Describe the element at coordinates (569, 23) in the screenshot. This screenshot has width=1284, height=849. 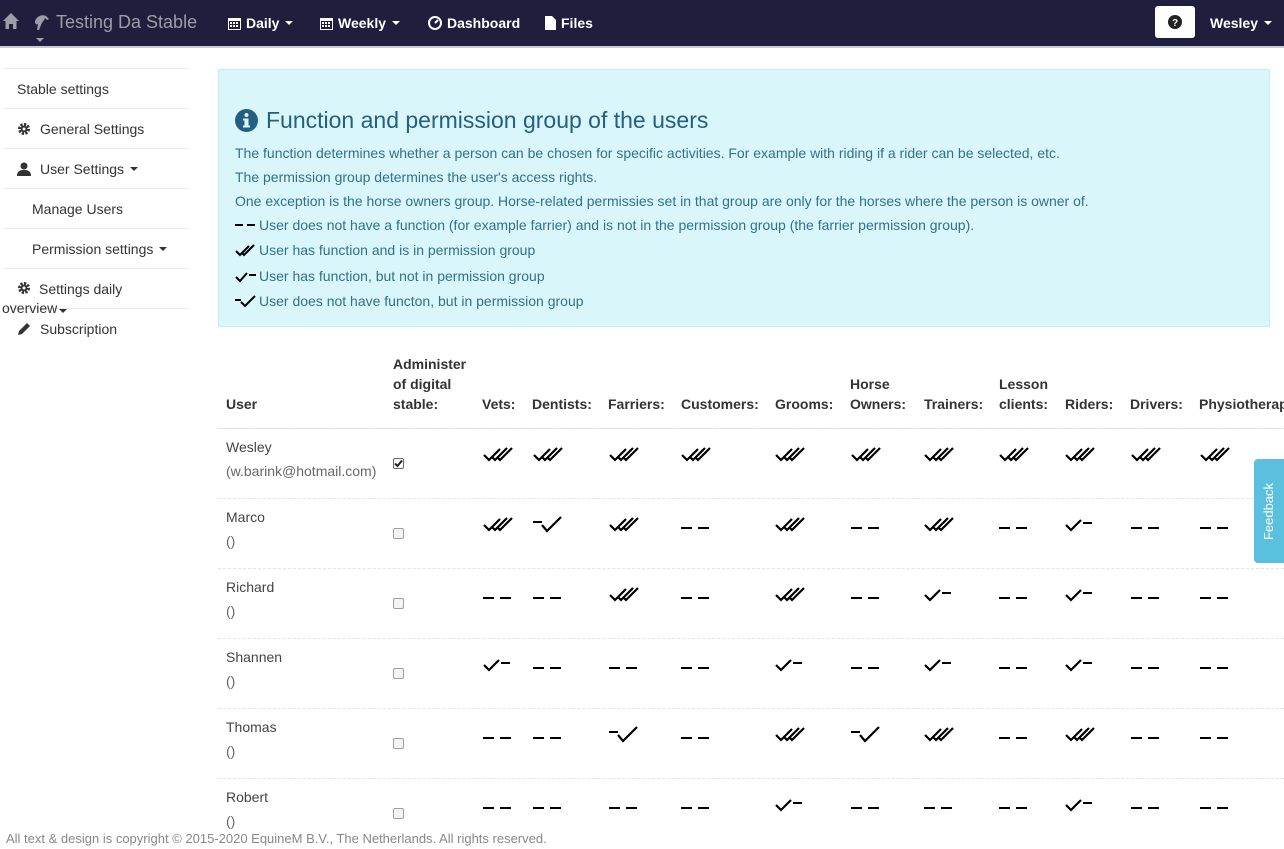
I see `nav-files: Files` at that location.